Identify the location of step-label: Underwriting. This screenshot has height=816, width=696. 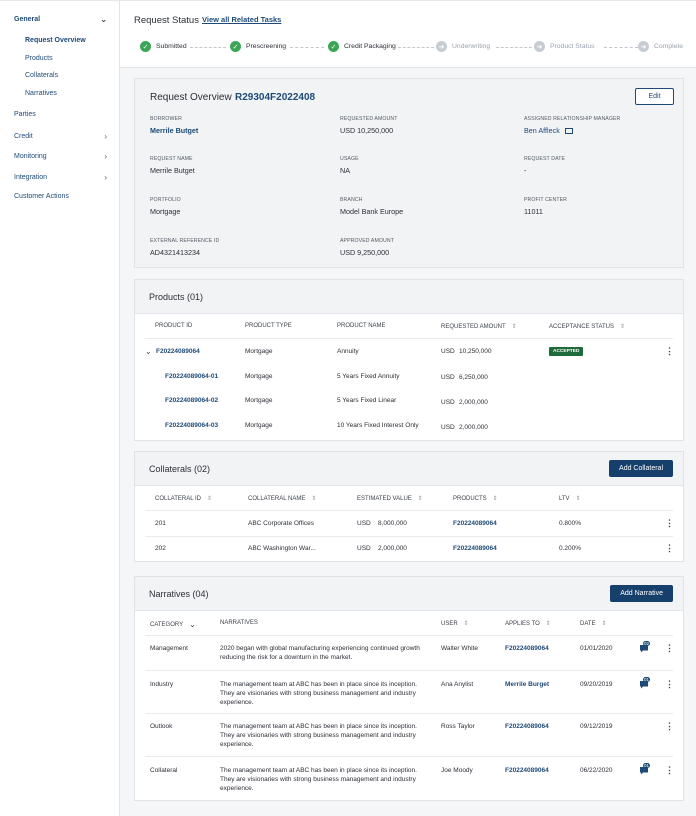
(471, 46).